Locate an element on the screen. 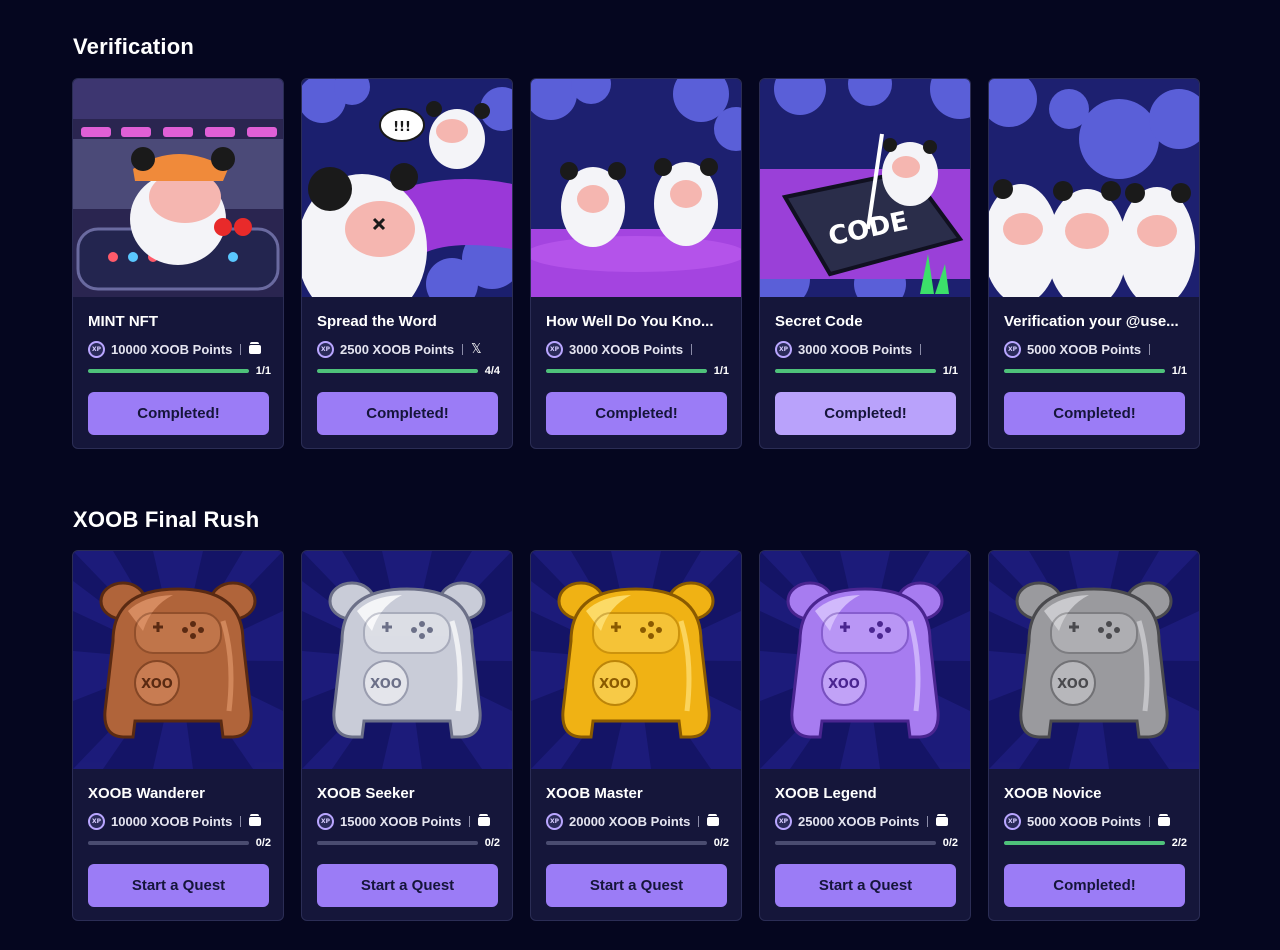 This screenshot has width=1280, height=950. mascot-bronze-artwork: XOO is located at coordinates (178, 660).